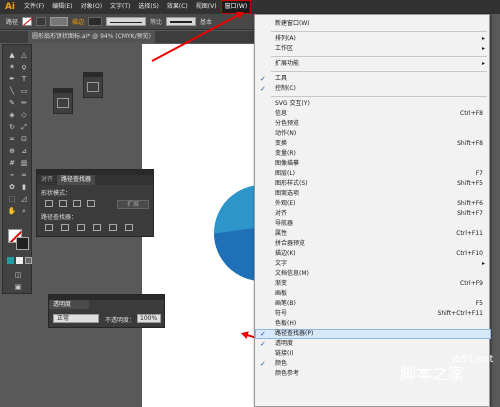 Image resolution: width=500 pixels, height=407 pixels. Describe the element at coordinates (113, 227) in the screenshot. I see `outline-icon` at that location.